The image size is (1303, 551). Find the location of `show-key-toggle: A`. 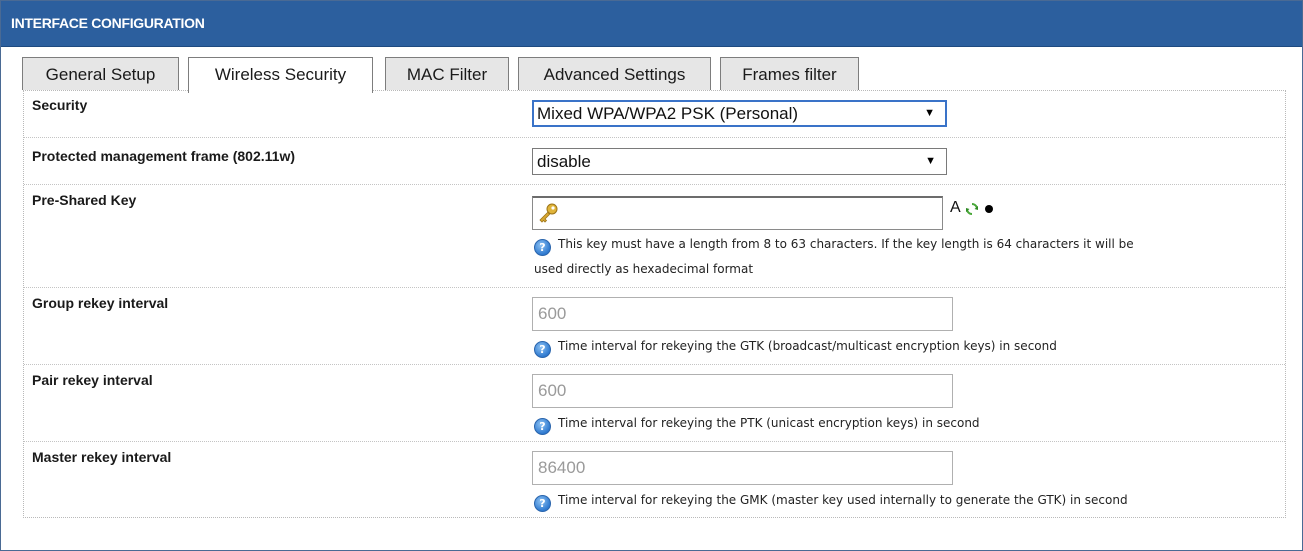

show-key-toggle: A is located at coordinates (955, 208).